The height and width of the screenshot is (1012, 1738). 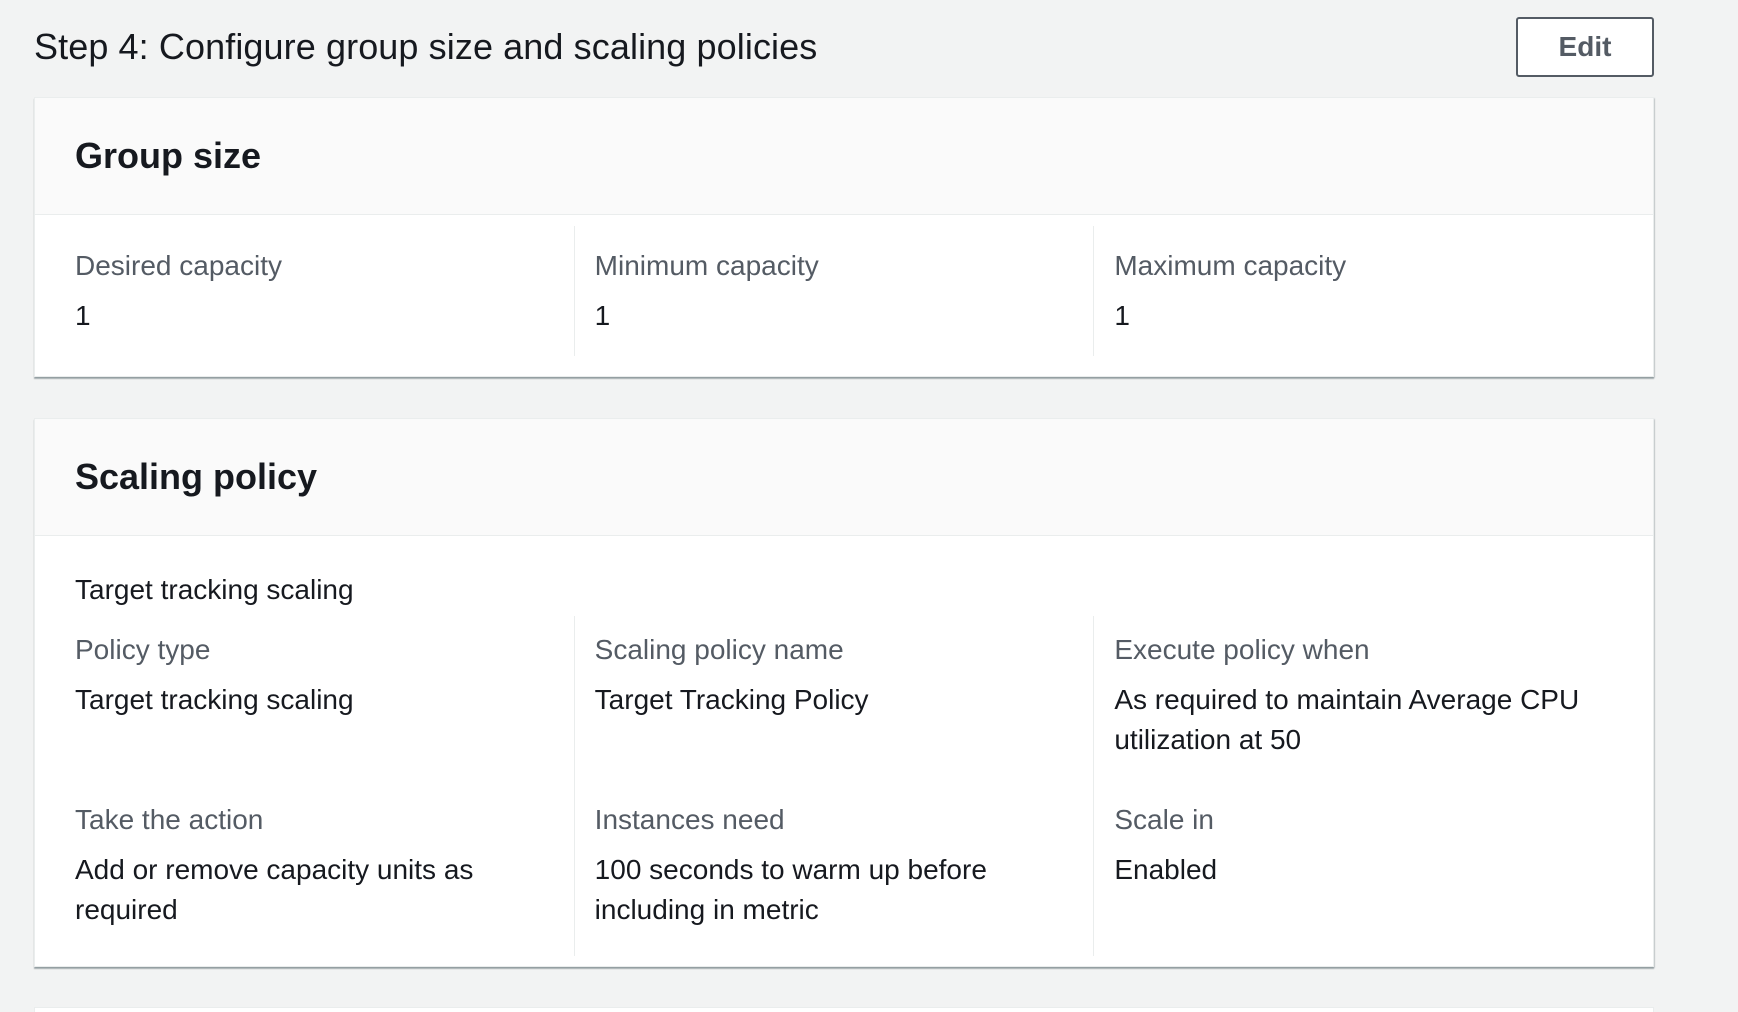 I want to click on group-size-title: Group size, so click(x=168, y=155).